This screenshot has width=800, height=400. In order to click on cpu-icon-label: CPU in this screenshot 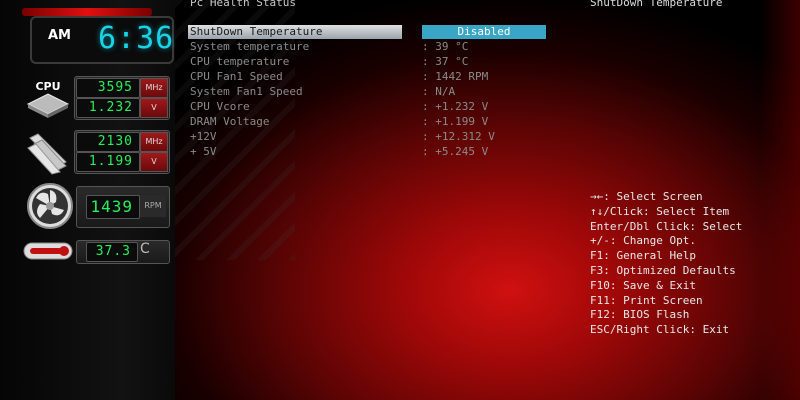, I will do `click(47, 86)`.